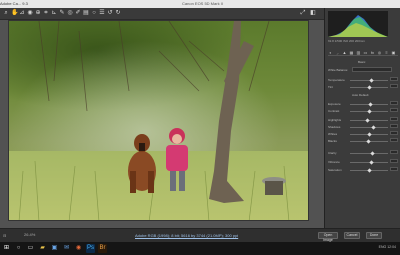 Image resolution: width=400 pixels, height=255 pixels. Describe the element at coordinates (6, 248) in the screenshot. I see `windows-start-icon: ⊞` at that location.